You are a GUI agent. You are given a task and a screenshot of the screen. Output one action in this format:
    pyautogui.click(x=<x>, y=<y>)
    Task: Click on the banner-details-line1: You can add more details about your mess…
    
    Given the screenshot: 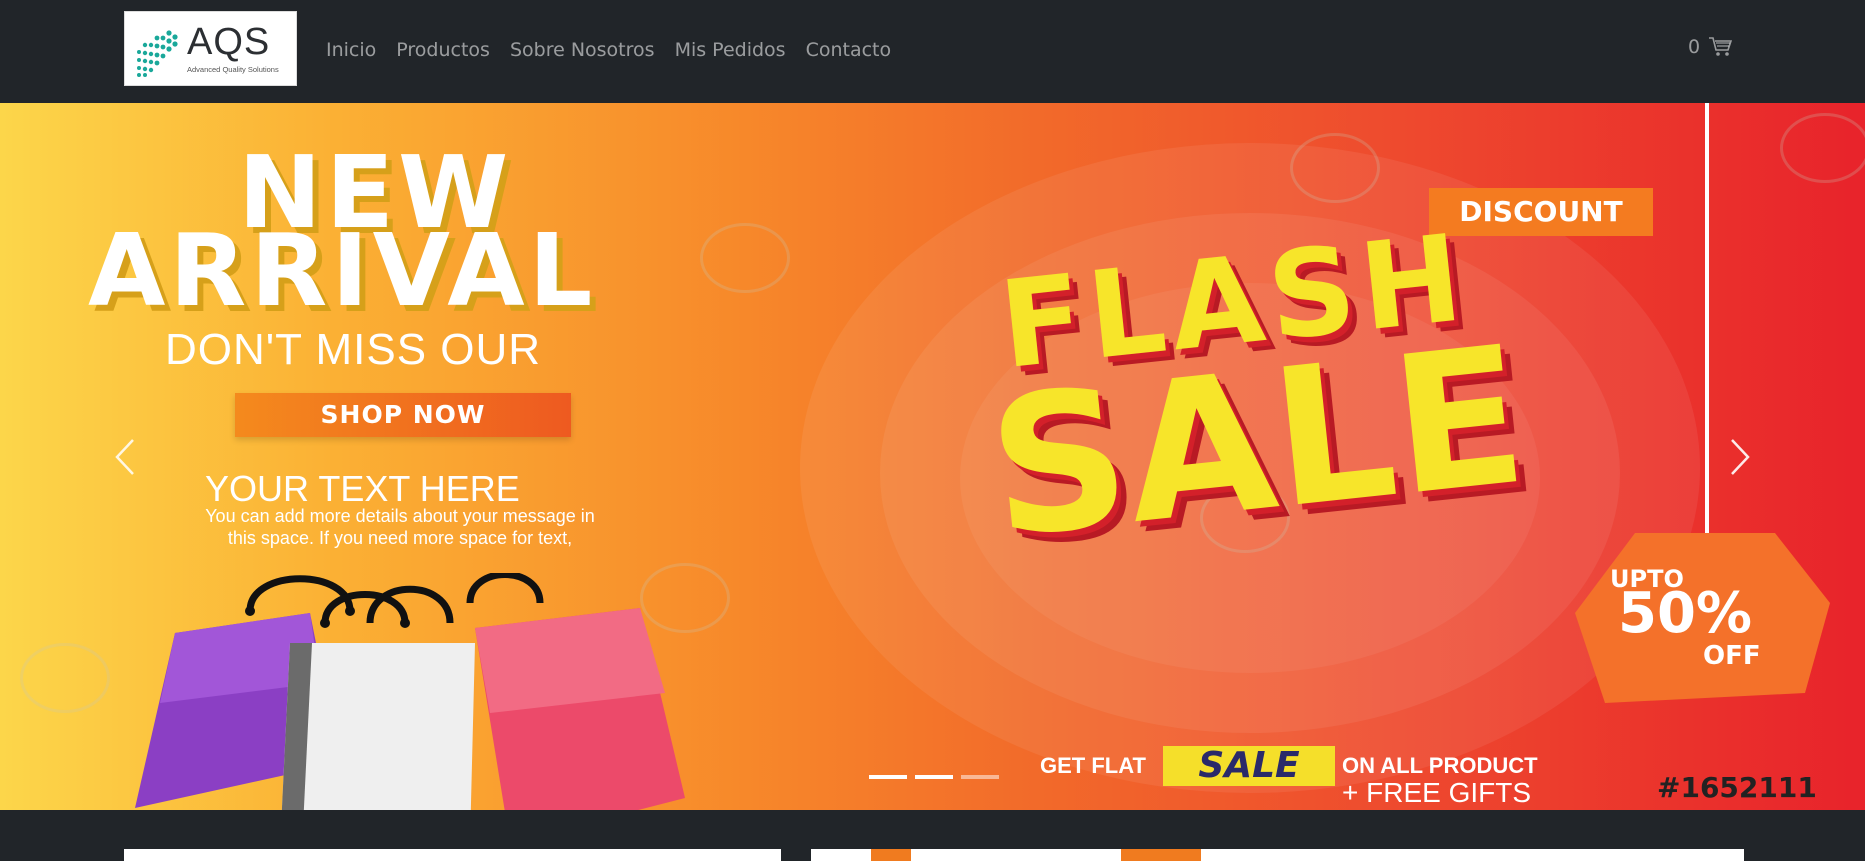 What is the action you would take?
    pyautogui.click(x=400, y=516)
    